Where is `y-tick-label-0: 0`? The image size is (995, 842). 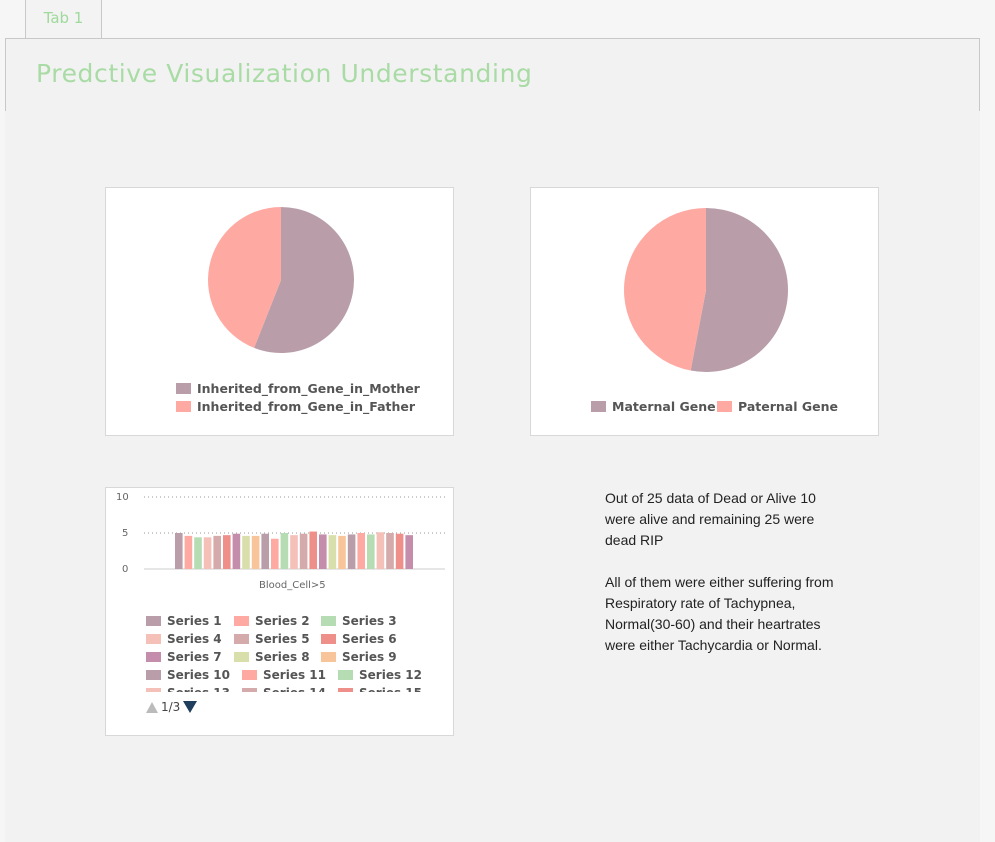 y-tick-label-0: 0 is located at coordinates (125, 569).